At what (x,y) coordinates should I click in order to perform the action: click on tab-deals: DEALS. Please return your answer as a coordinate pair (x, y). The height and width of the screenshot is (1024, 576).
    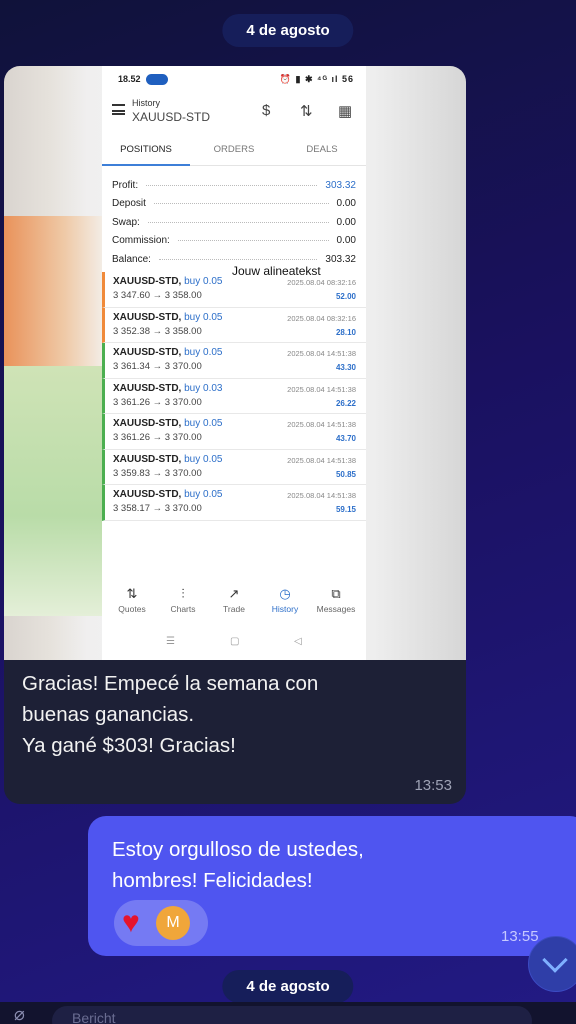
    Looking at the image, I should click on (322, 149).